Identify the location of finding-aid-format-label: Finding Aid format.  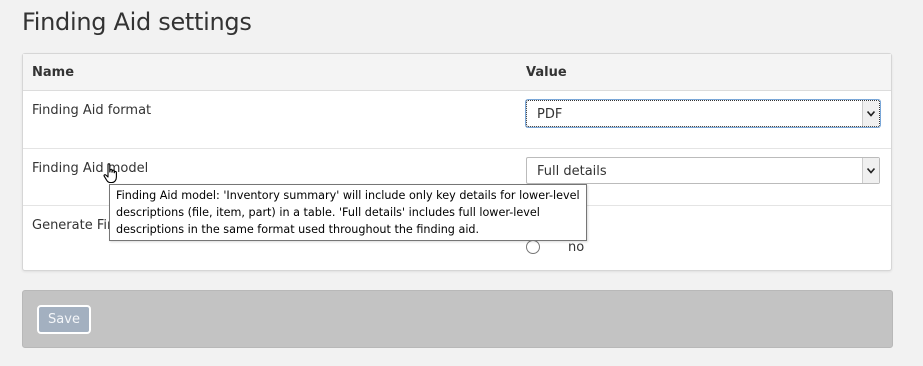
(92, 110).